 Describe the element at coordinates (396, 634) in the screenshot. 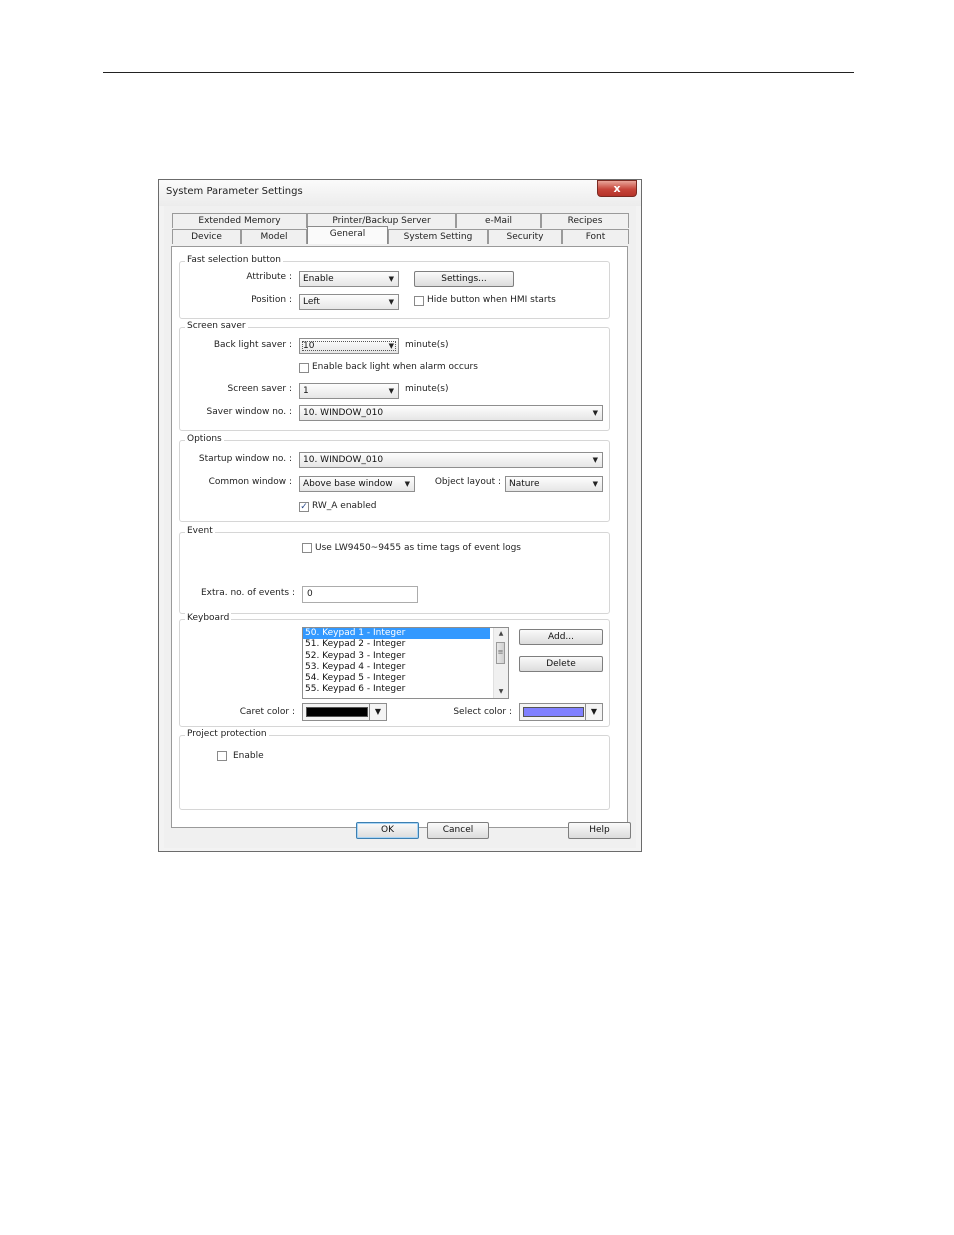

I see `keyboard-list-item: 50. Keypad 1 - Integer` at that location.